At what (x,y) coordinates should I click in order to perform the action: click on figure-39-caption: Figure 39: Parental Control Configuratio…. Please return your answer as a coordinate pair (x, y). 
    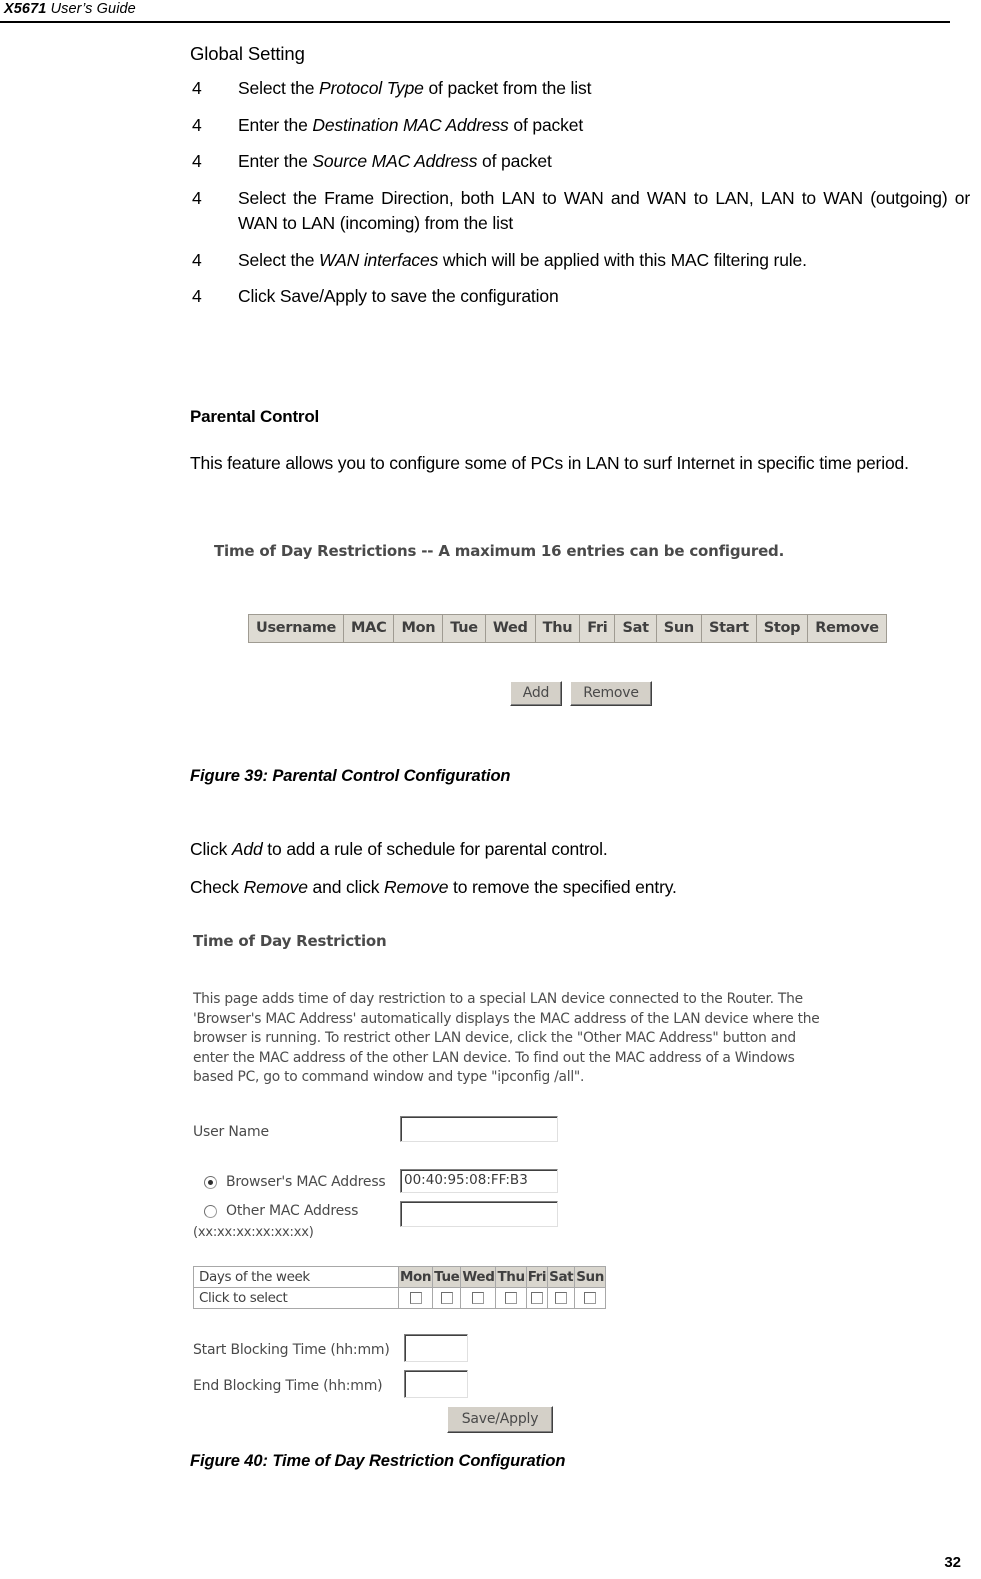
    Looking at the image, I should click on (350, 776).